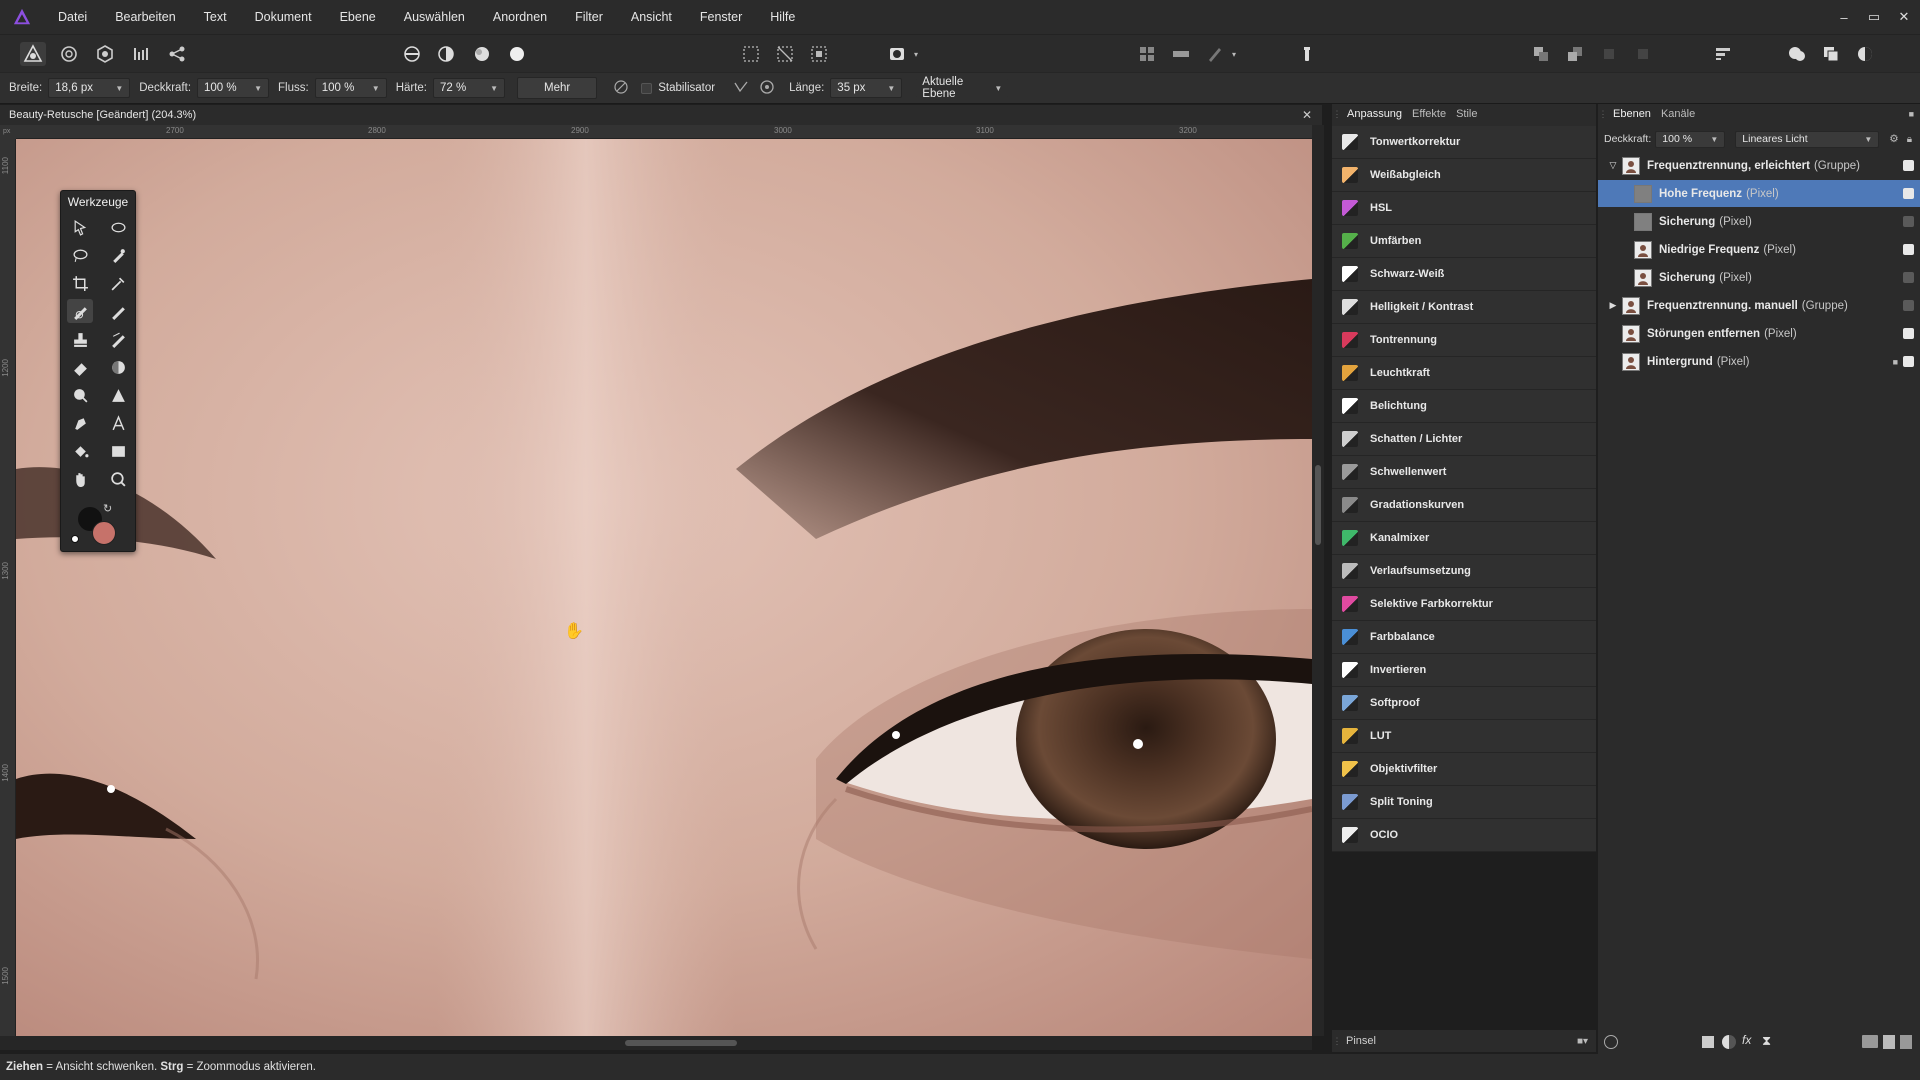 The height and width of the screenshot is (1080, 1920). What do you see at coordinates (866, 88) in the screenshot?
I see `length-field: 35 px ▼` at bounding box center [866, 88].